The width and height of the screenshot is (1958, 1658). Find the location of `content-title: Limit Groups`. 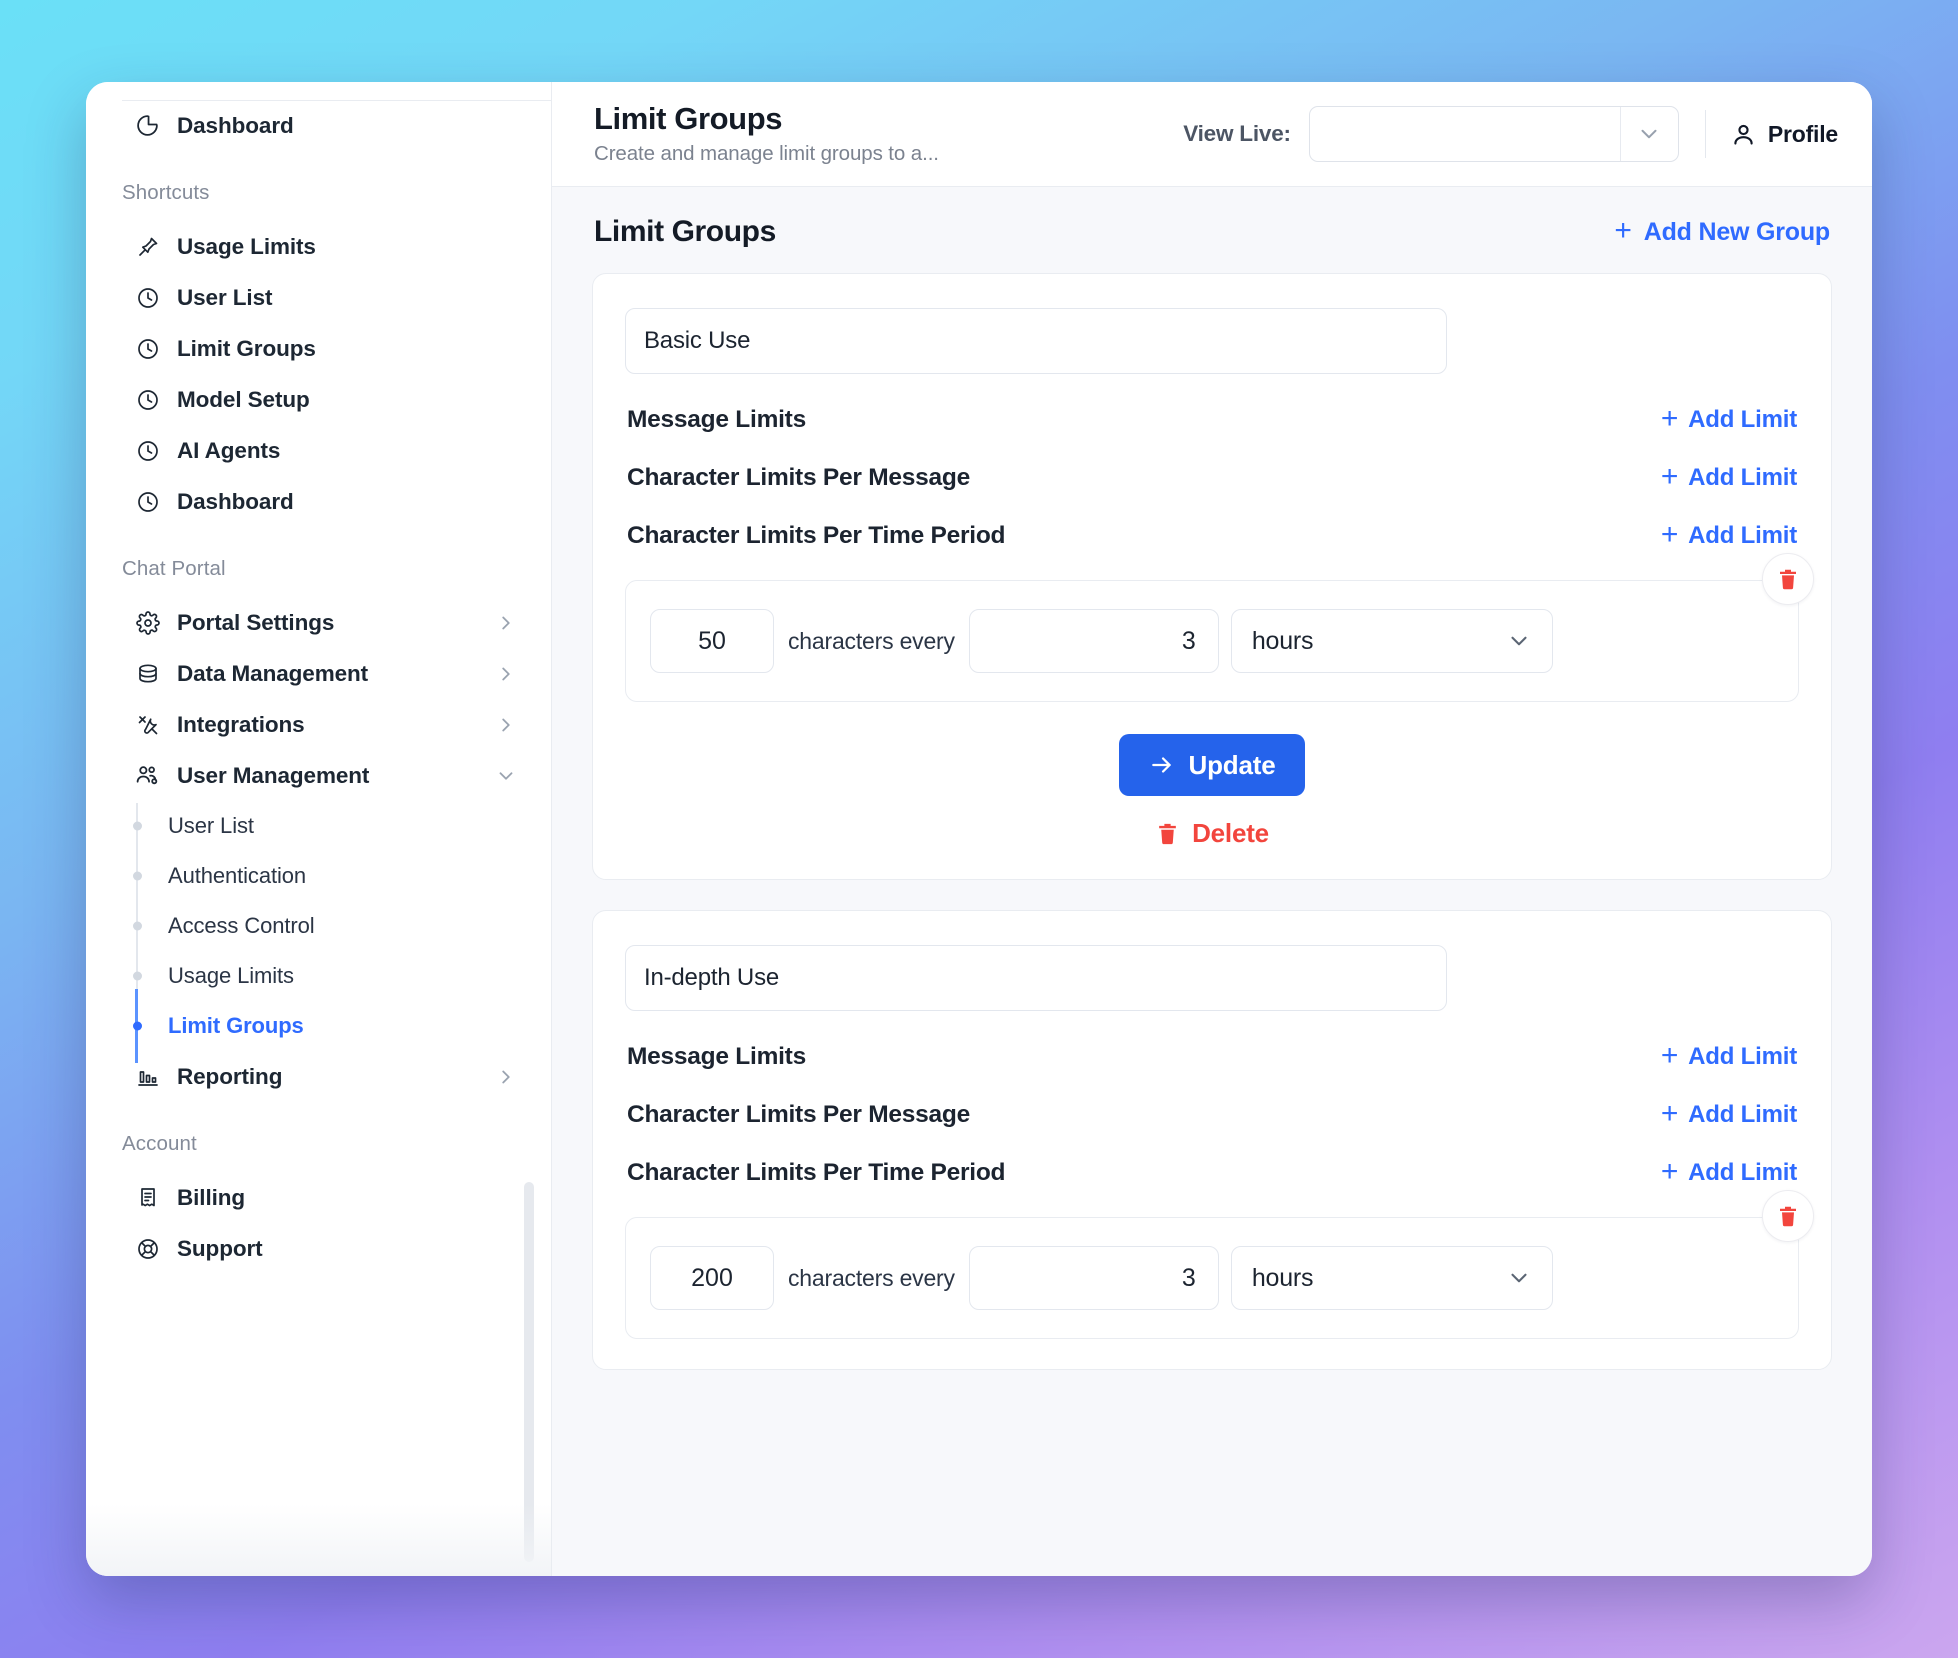

content-title: Limit Groups is located at coordinates (685, 231).